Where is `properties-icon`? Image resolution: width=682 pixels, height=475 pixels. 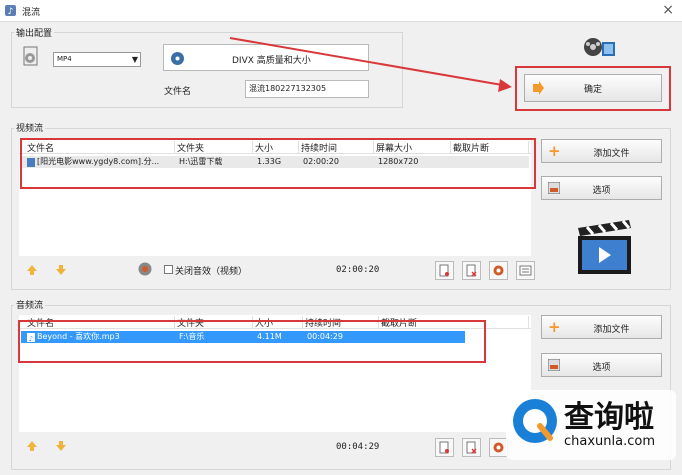
properties-icon is located at coordinates (525, 270).